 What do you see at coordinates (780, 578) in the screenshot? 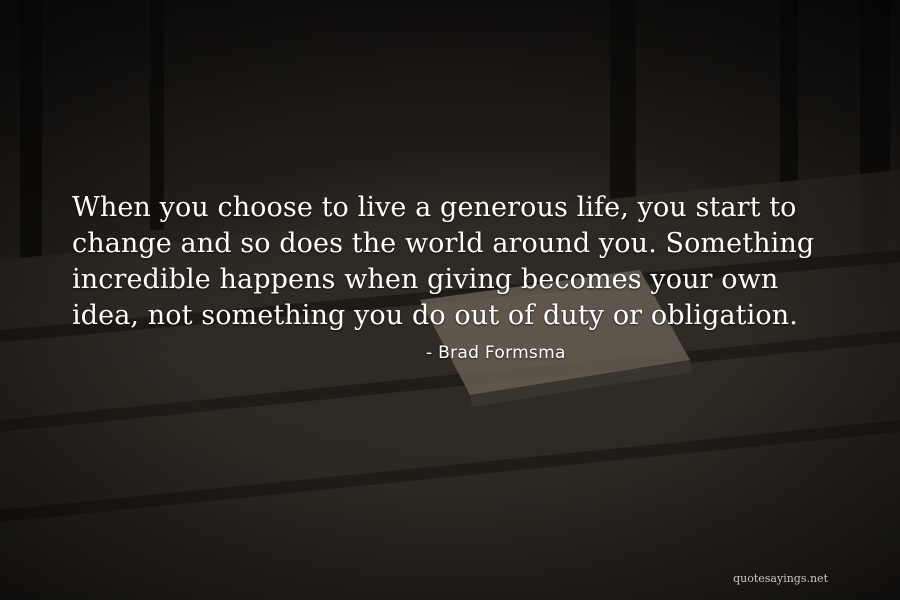
I see `watermark: quotesayings.net` at bounding box center [780, 578].